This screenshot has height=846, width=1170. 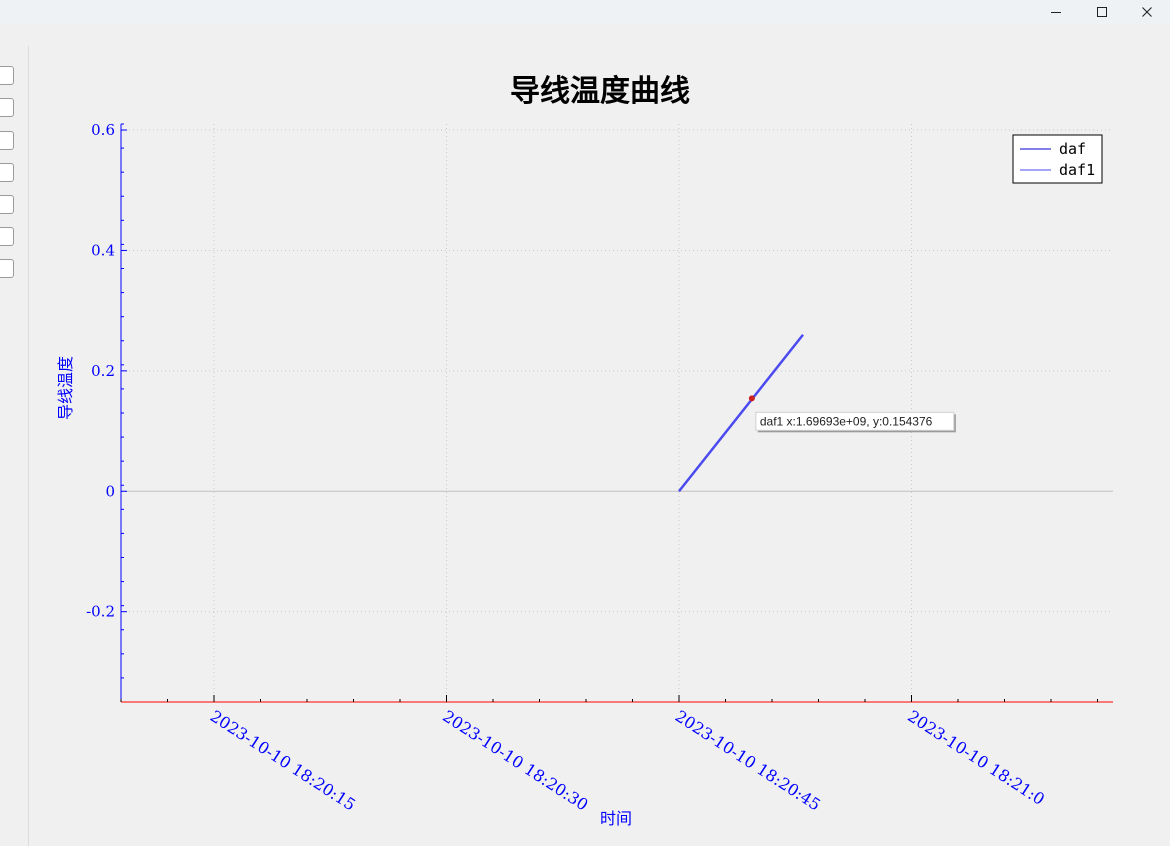 What do you see at coordinates (846, 421) in the screenshot?
I see `tooltip-text: daf1 x:1.69693e+09, y:0.154376` at bounding box center [846, 421].